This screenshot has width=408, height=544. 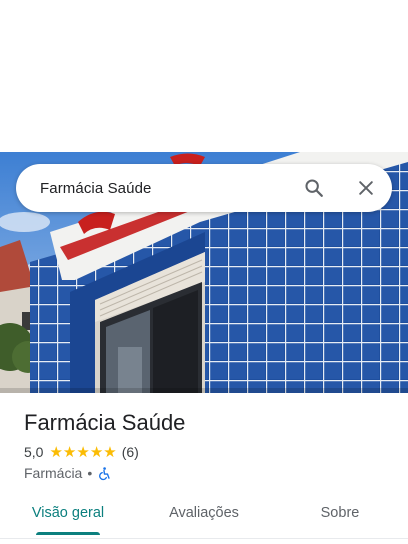 I want to click on close-button, so click(x=366, y=188).